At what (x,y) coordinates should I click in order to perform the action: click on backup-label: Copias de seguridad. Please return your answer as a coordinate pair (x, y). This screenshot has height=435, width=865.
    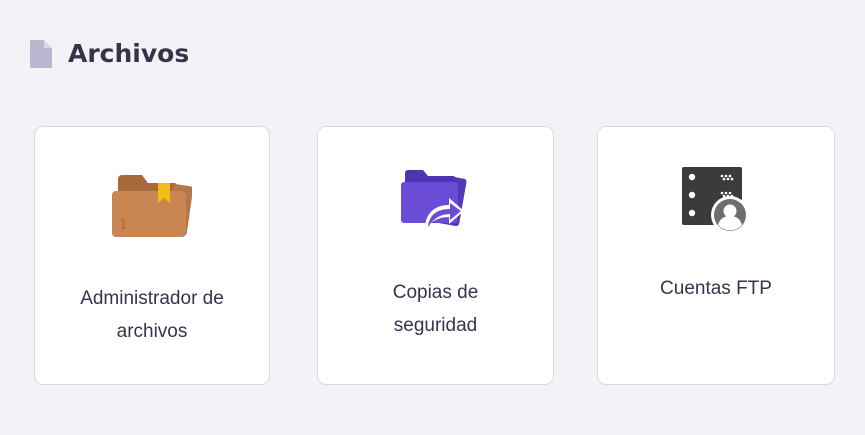
    Looking at the image, I should click on (435, 309).